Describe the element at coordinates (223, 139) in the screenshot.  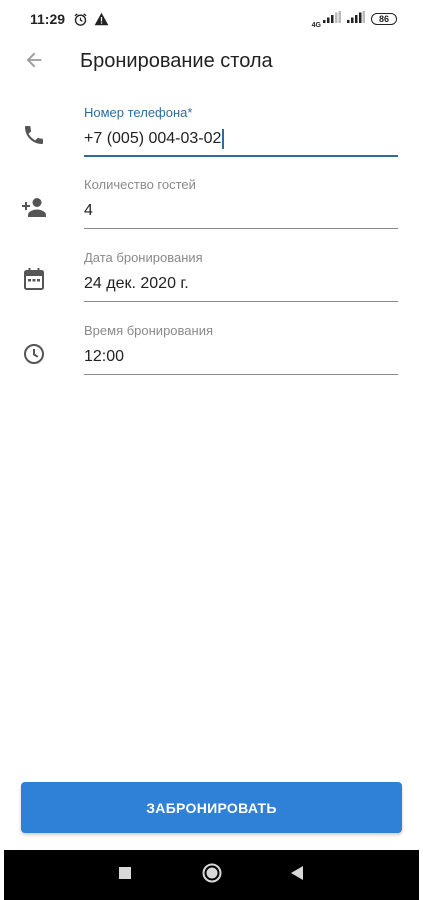
I see `text-caret` at that location.